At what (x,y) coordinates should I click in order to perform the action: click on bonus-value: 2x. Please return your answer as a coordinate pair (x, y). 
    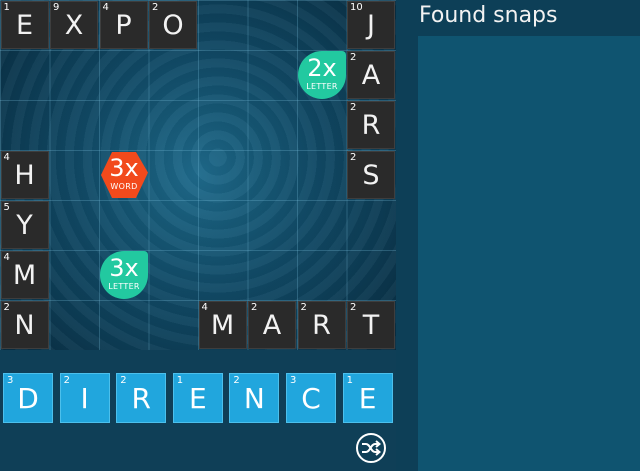
    Looking at the image, I should click on (322, 68).